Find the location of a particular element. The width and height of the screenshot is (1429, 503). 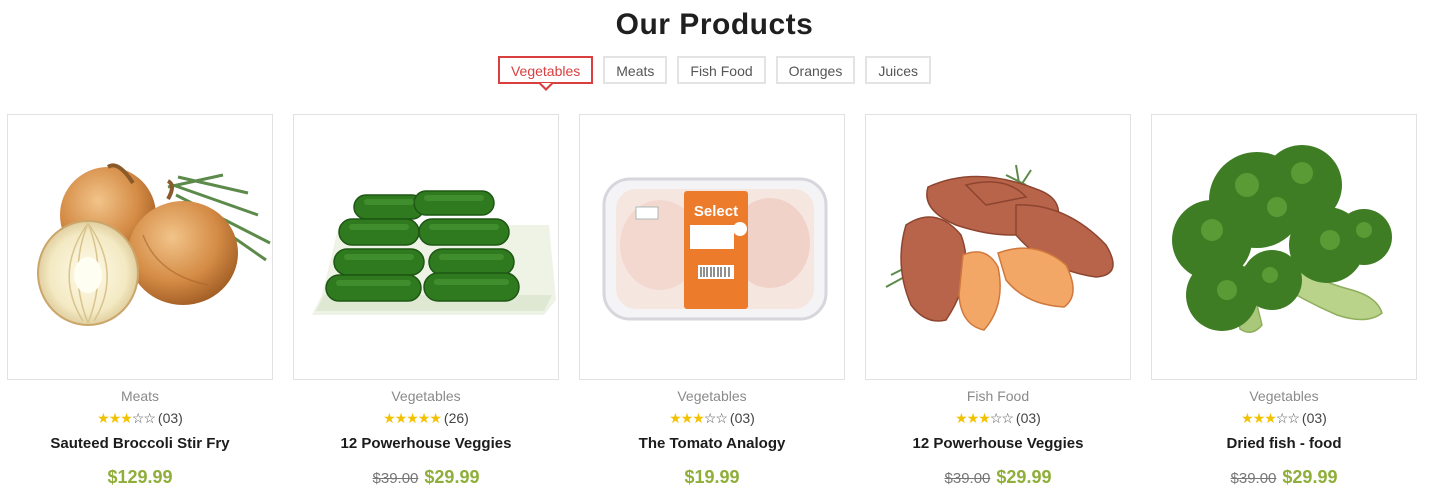

tab-vegetables: Vegetables is located at coordinates (545, 73).